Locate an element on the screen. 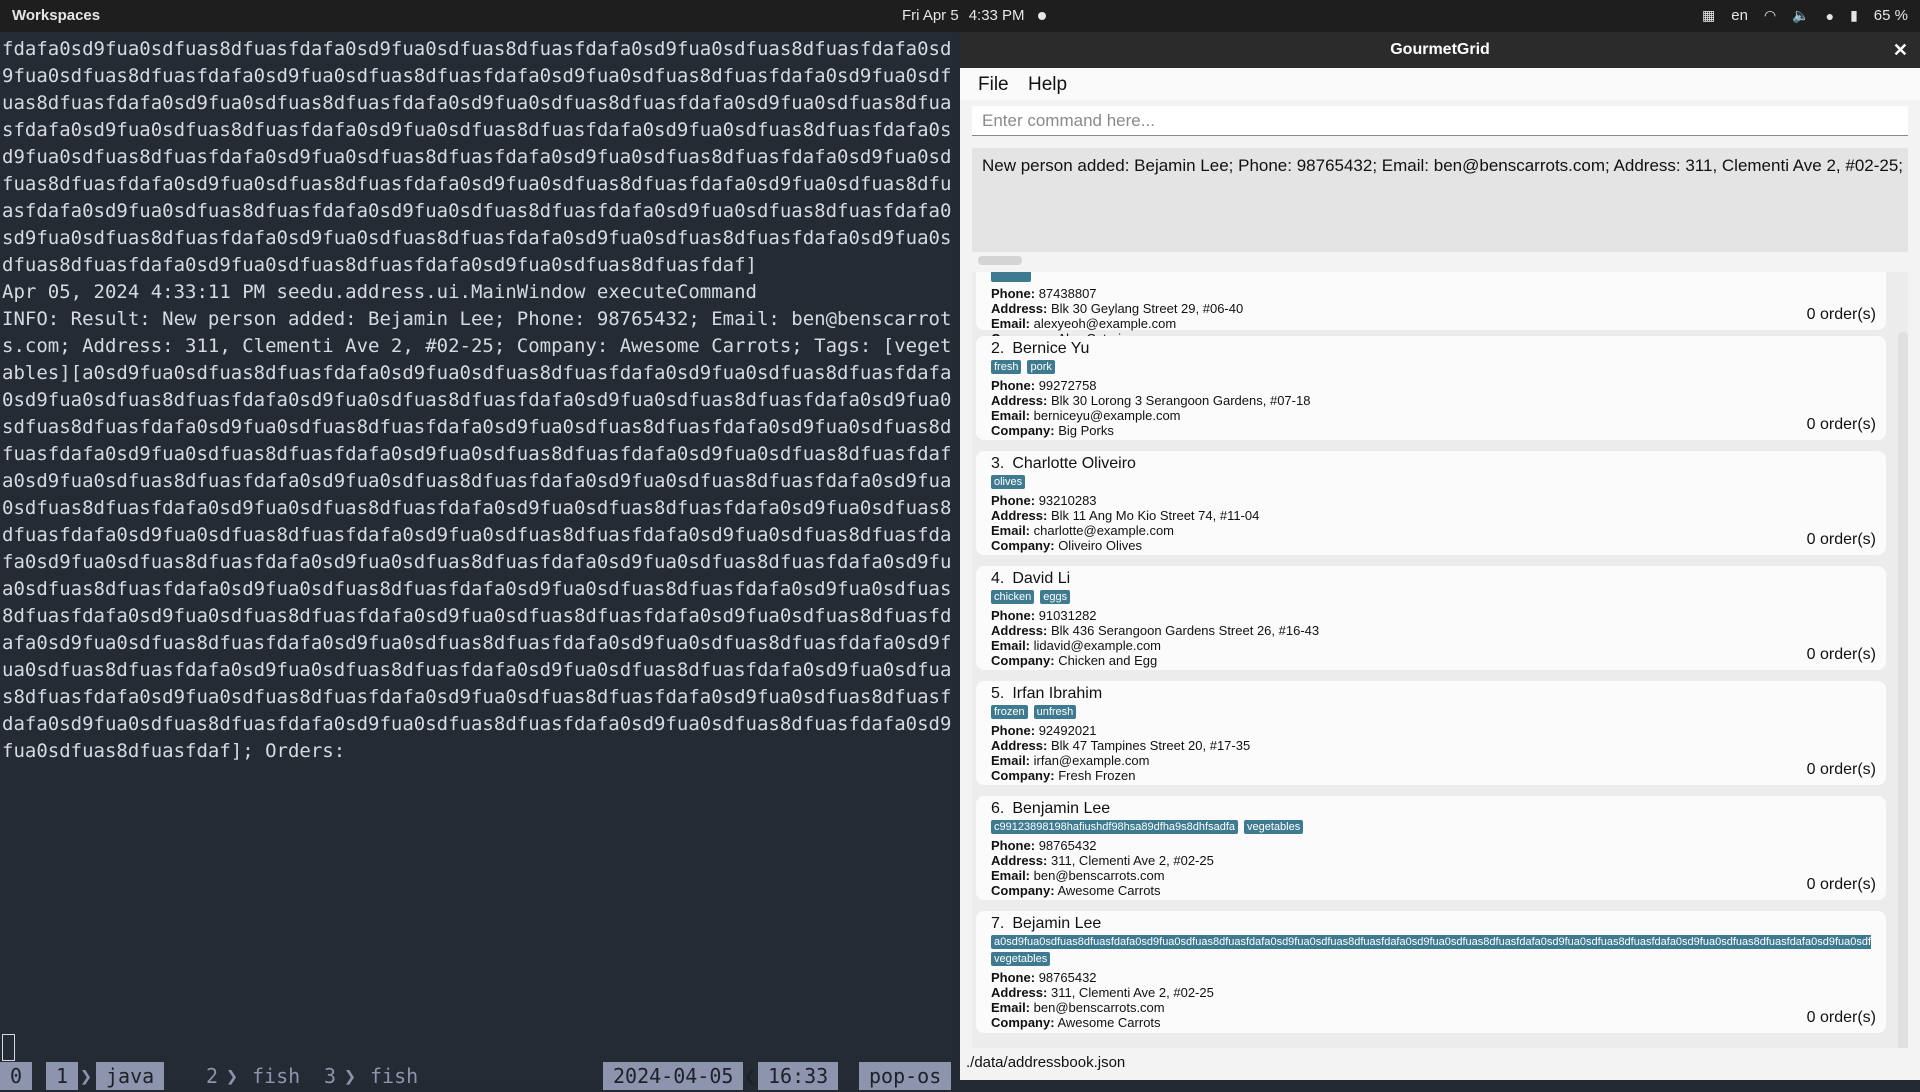  time-label: 4:33 PM is located at coordinates (996, 15).